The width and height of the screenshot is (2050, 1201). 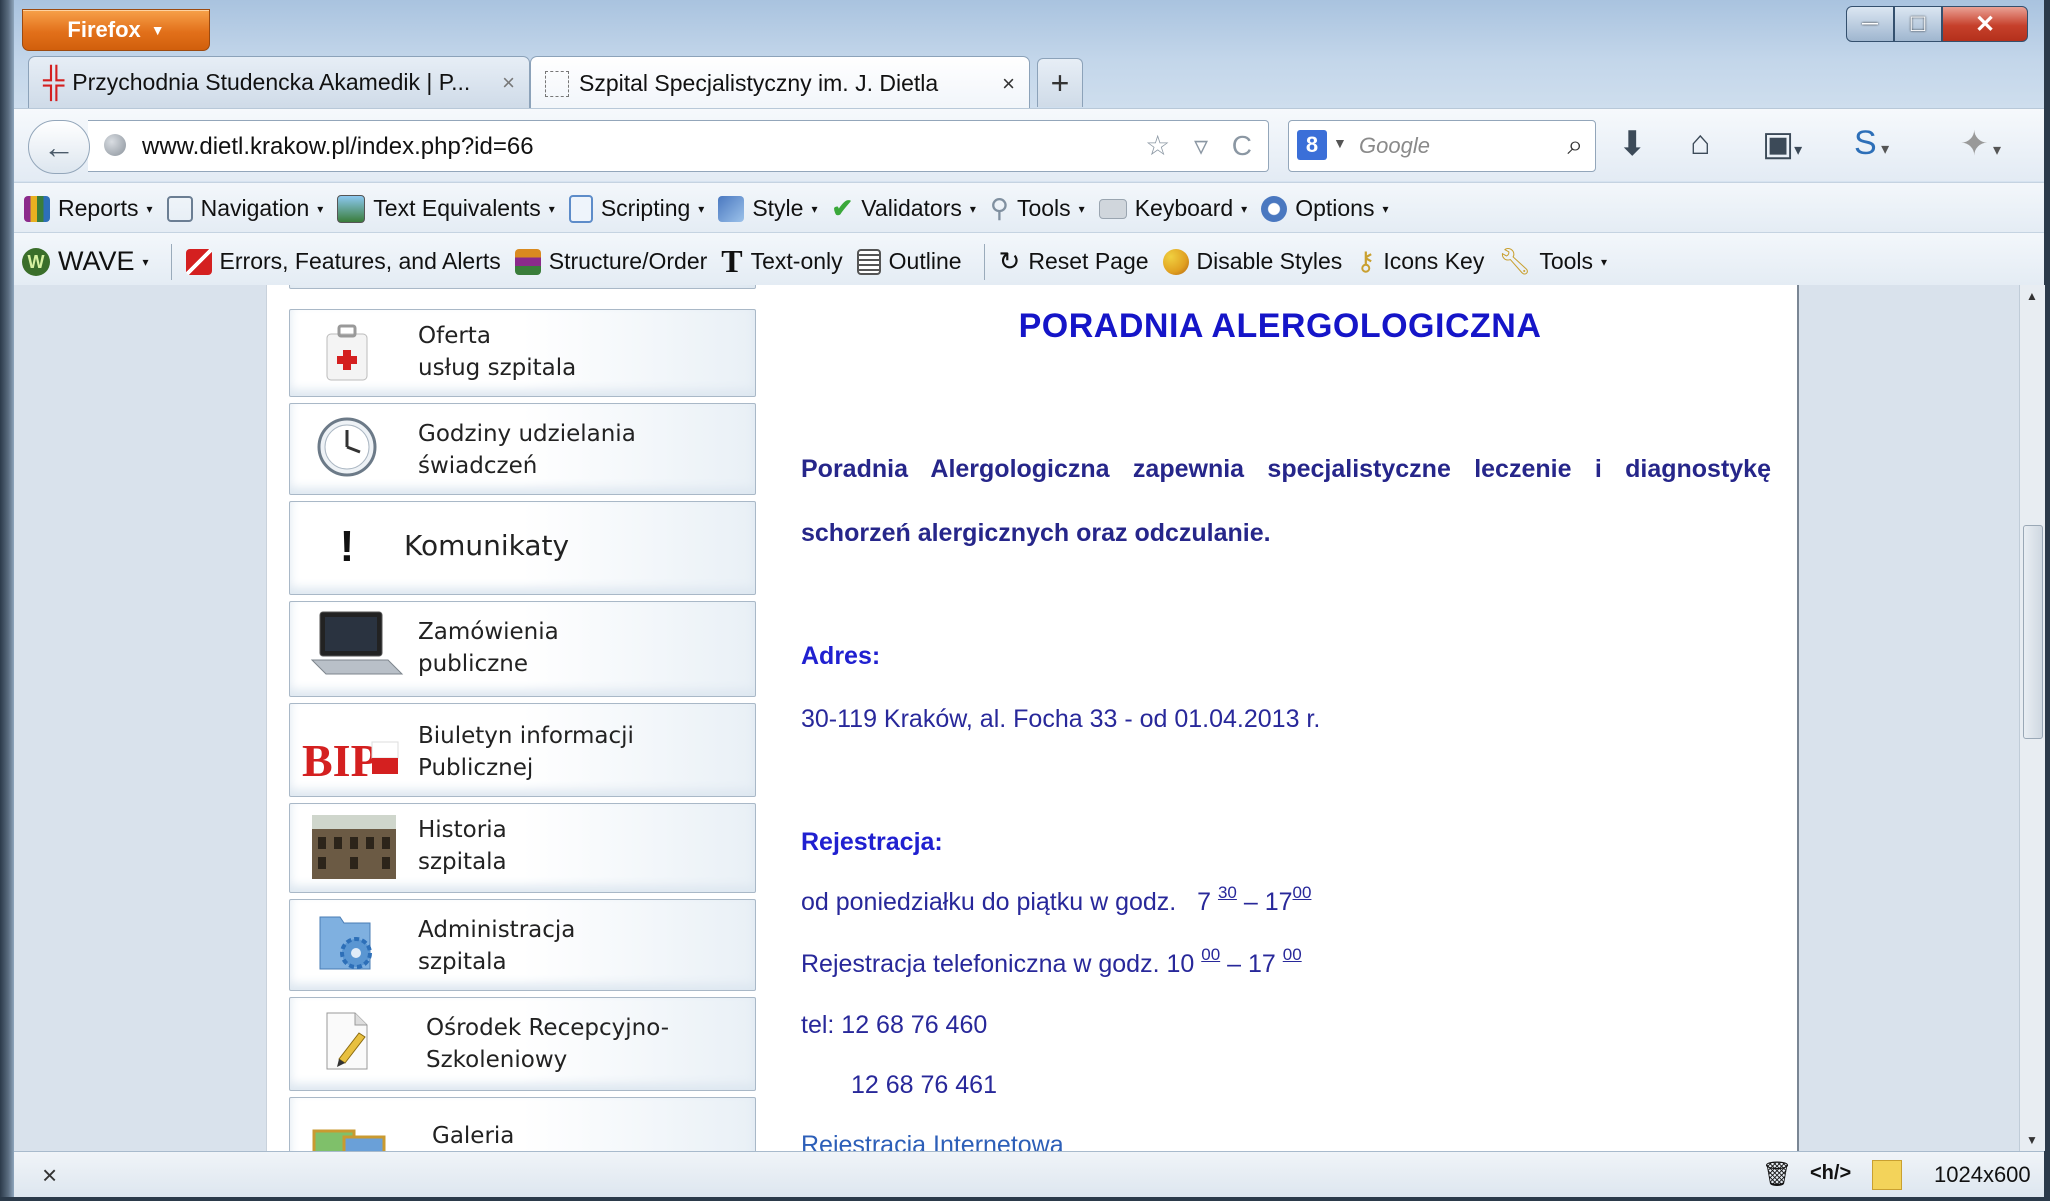 What do you see at coordinates (198, 261) in the screenshot?
I see `errors-icon` at bounding box center [198, 261].